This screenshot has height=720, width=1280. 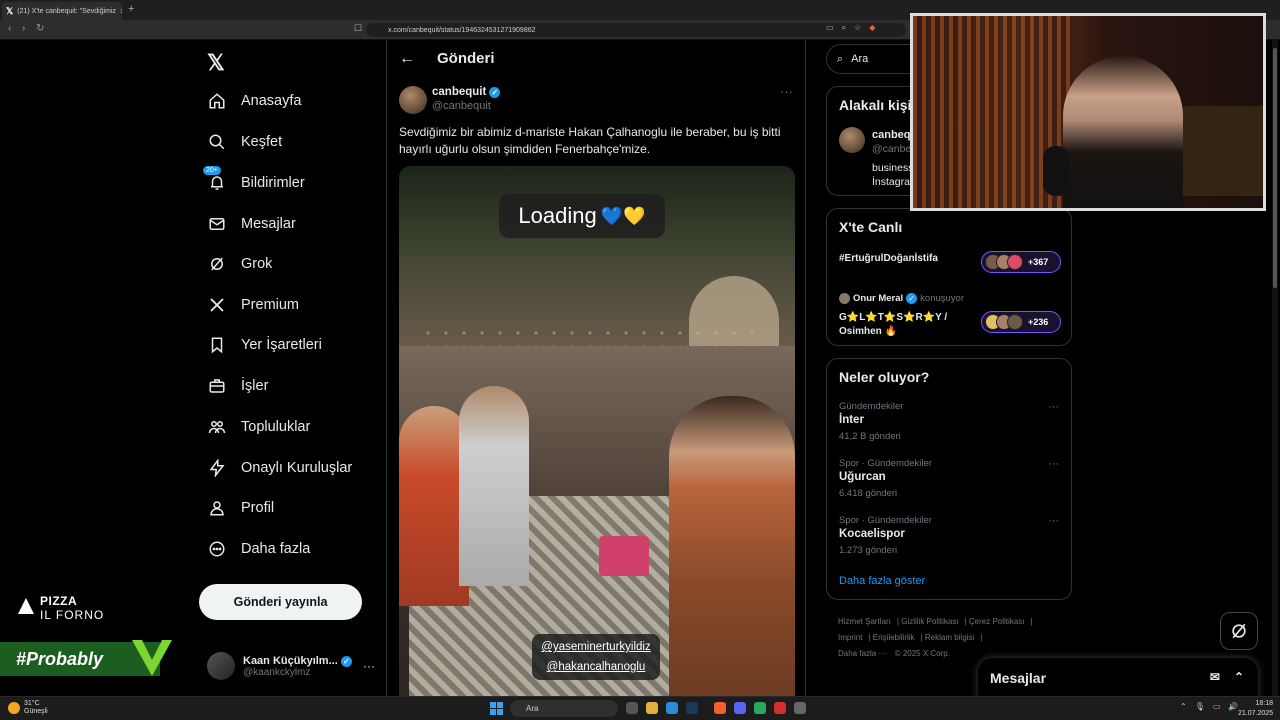 What do you see at coordinates (239, 264) in the screenshot?
I see `sidebar-item-grok: Grok` at bounding box center [239, 264].